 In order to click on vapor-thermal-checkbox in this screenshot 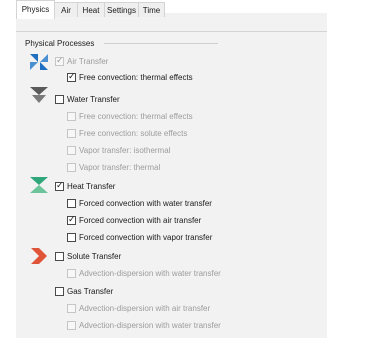, I will do `click(71, 167)`.